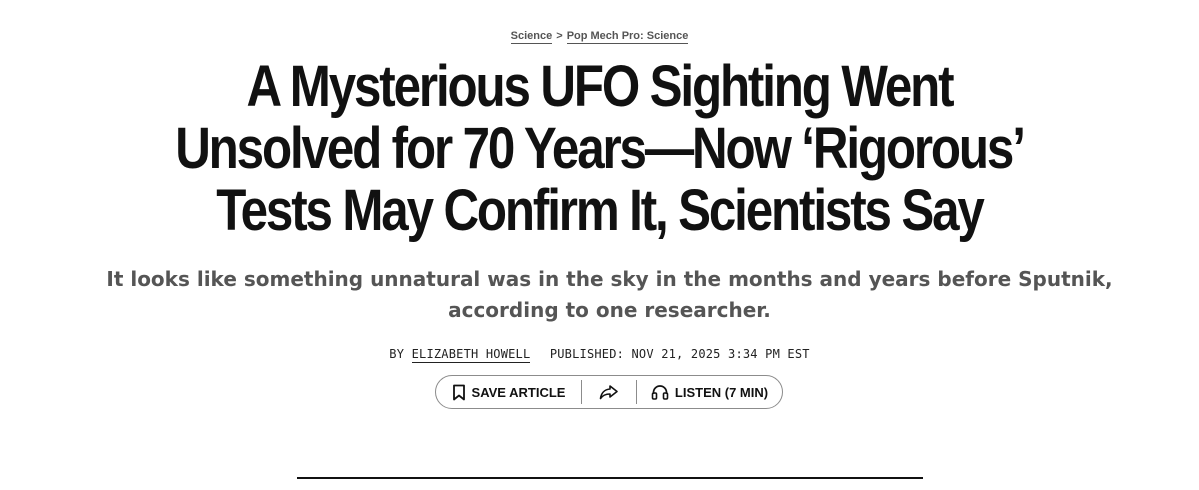 The image size is (1199, 490). What do you see at coordinates (627, 37) in the screenshot?
I see `breadcrumb-link-pop-mech-pro-science: Pop Mech Pro: Science` at bounding box center [627, 37].